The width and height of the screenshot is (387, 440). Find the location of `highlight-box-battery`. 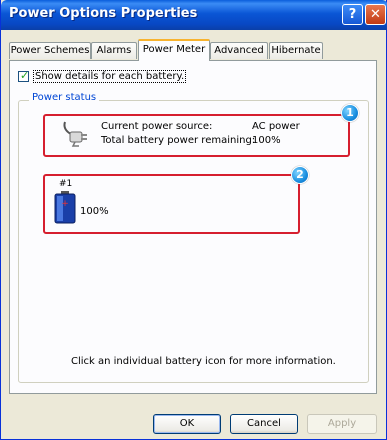

highlight-box-battery is located at coordinates (171, 204).